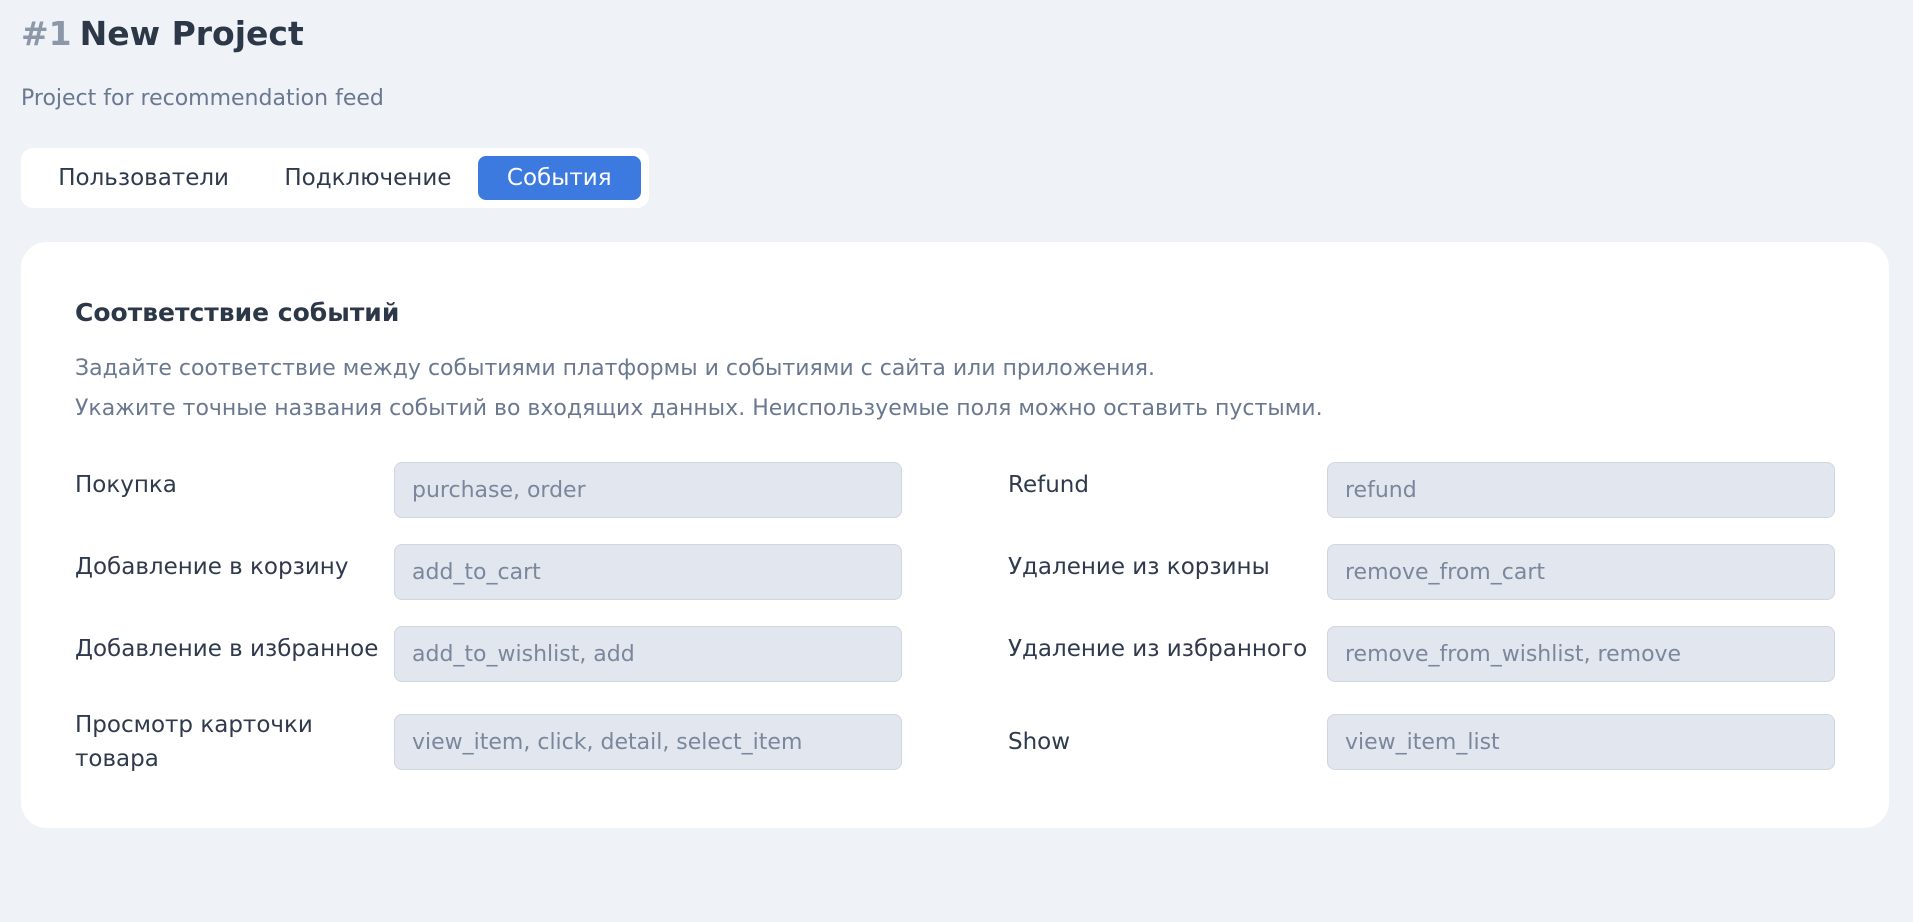 The image size is (1913, 922). I want to click on remove-from-cart-input, so click(1581, 572).